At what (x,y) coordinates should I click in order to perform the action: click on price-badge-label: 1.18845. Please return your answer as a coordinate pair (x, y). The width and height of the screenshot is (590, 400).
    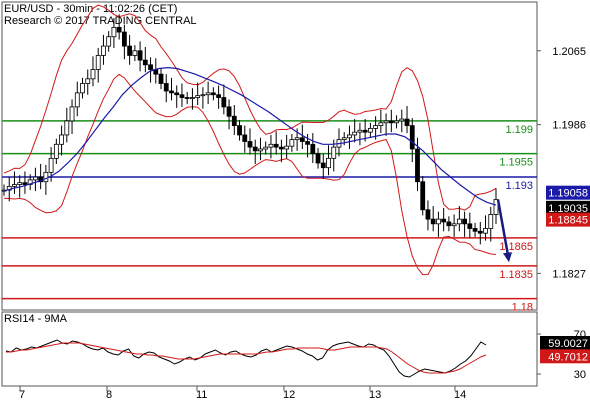
    Looking at the image, I should click on (568, 221).